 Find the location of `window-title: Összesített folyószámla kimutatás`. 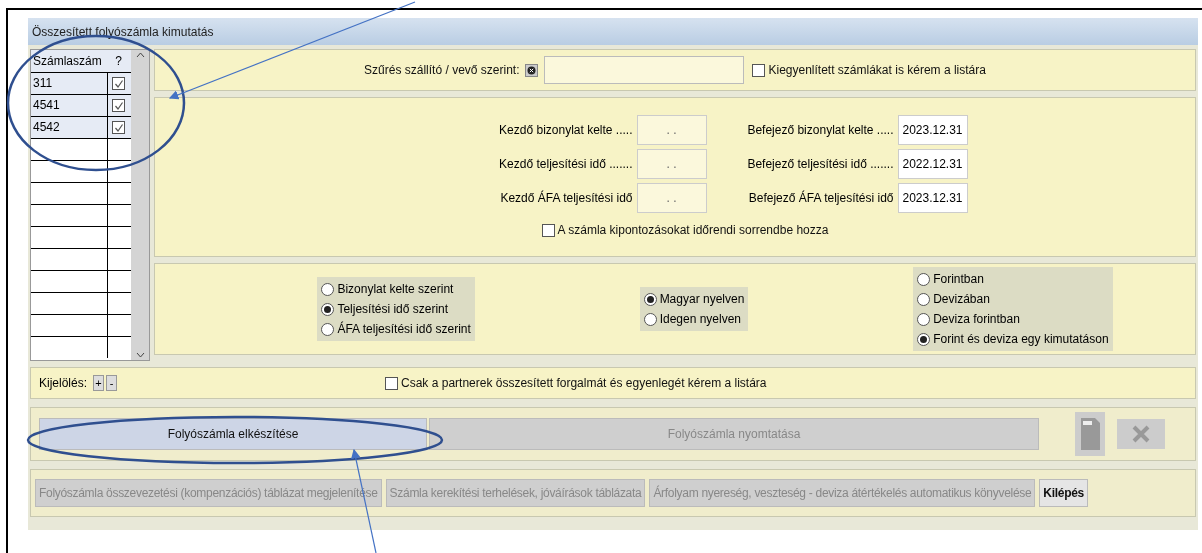

window-title: Összesített folyószámla kimutatás is located at coordinates (123, 32).